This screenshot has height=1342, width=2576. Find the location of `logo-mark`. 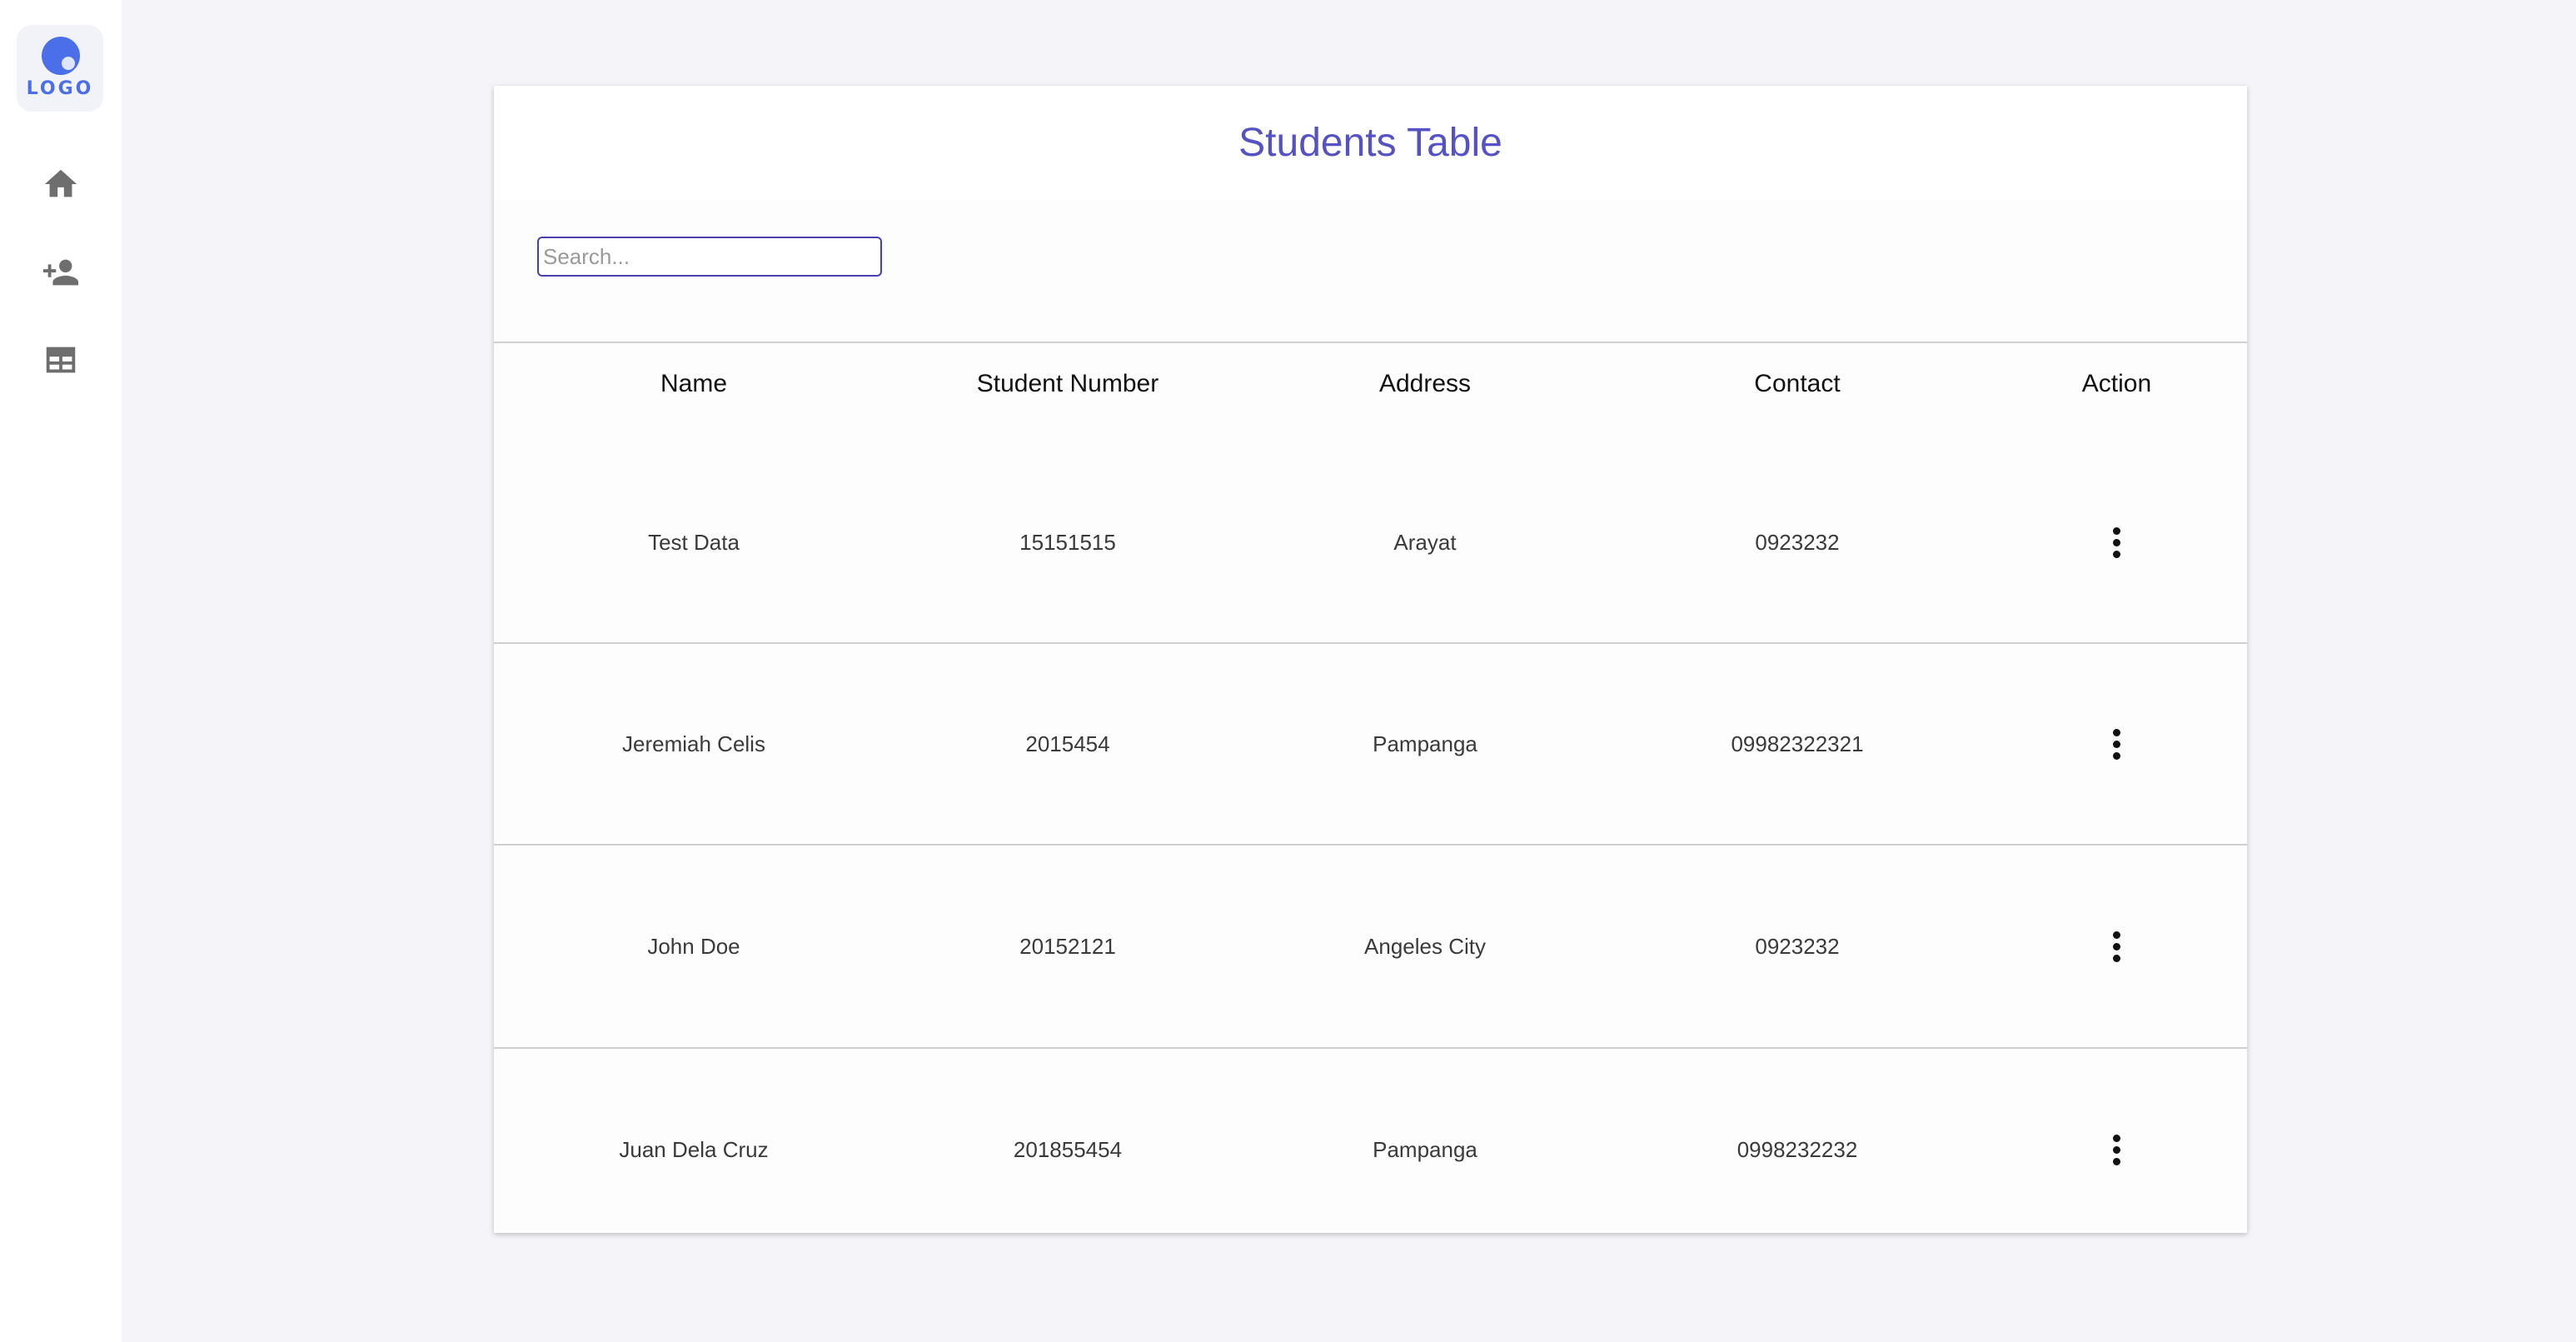

logo-mark is located at coordinates (61, 56).